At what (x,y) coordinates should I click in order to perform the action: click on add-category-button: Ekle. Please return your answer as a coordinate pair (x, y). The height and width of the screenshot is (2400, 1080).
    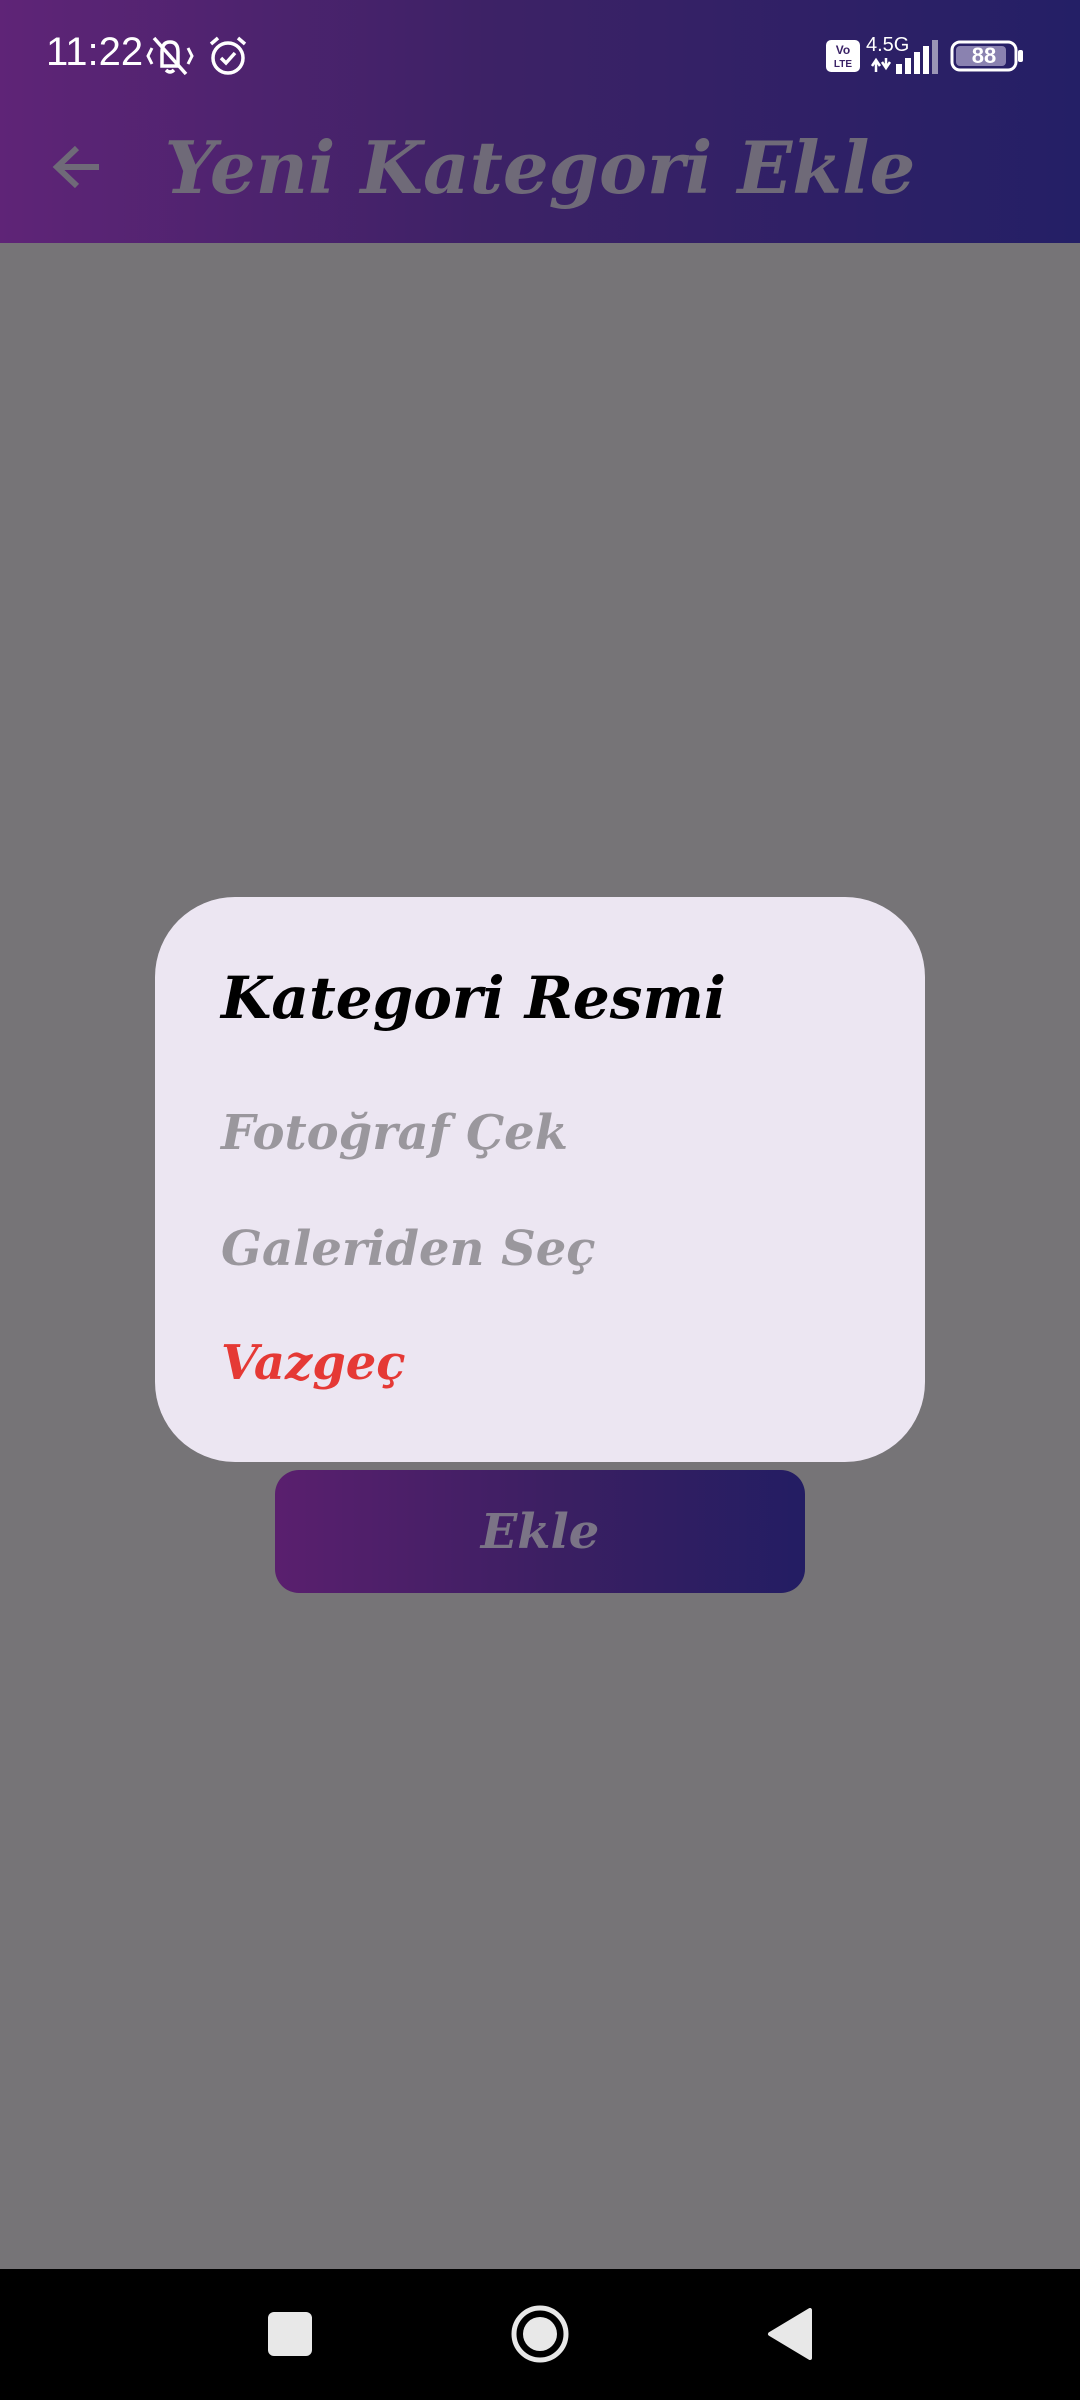
    Looking at the image, I should click on (540, 1531).